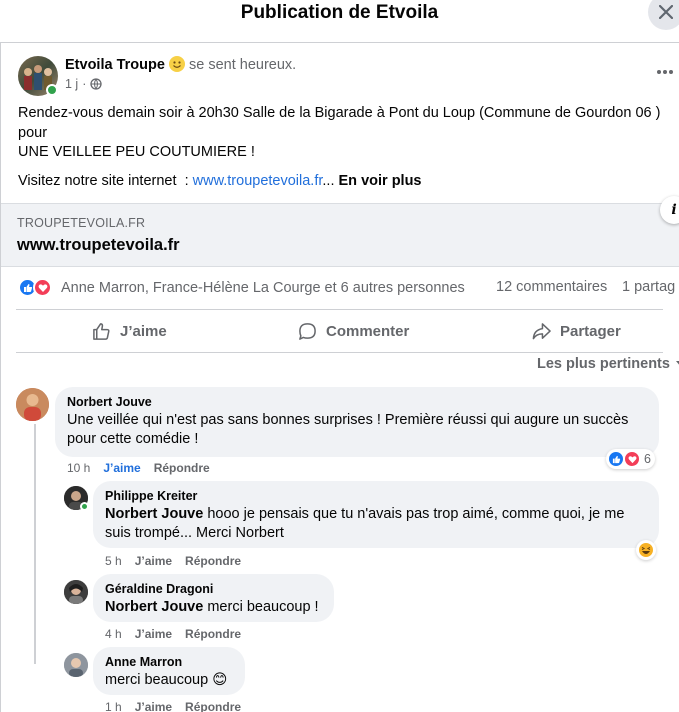 Image resolution: width=679 pixels, height=712 pixels. I want to click on comment-time: 4 h, so click(113, 634).